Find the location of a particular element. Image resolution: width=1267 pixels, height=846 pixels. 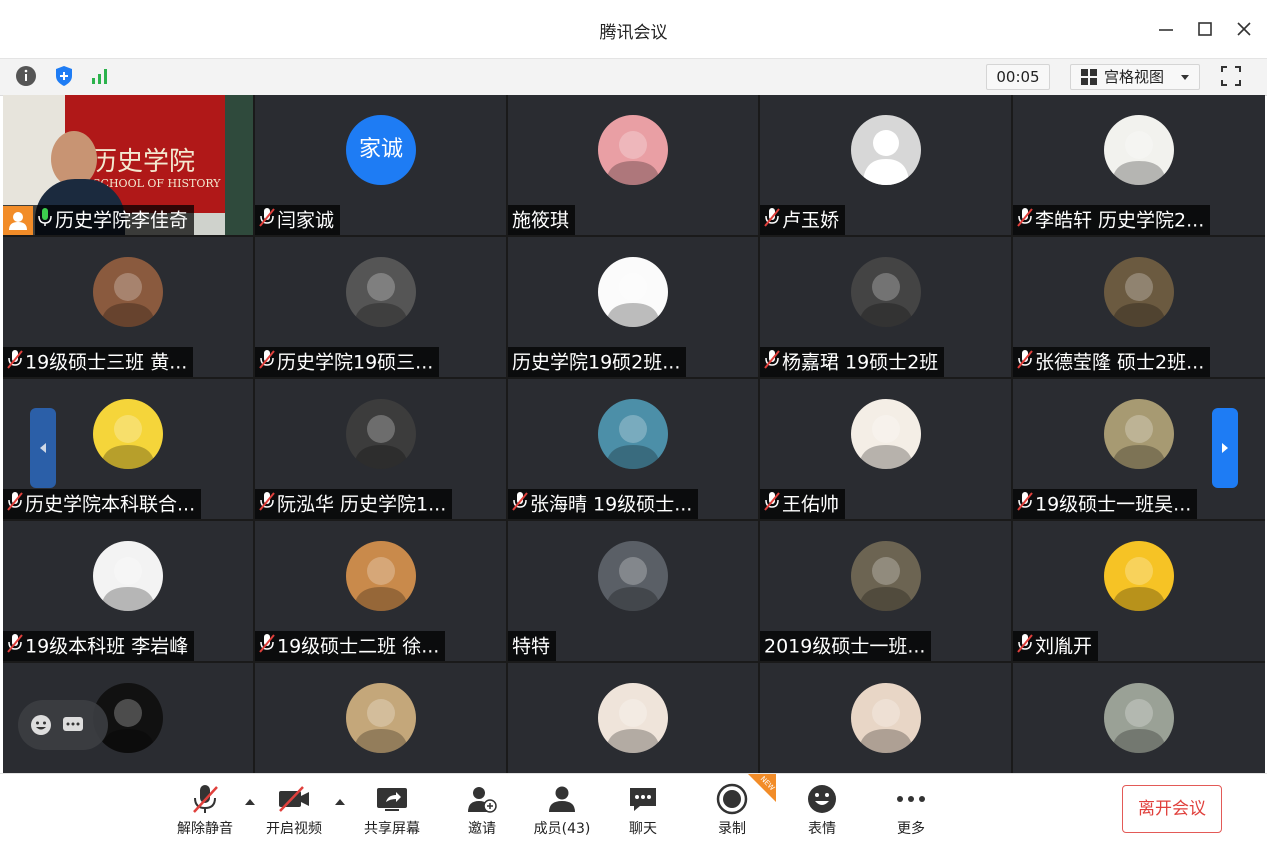

participant-tile: 家诚 闫家诚 is located at coordinates (380, 165).